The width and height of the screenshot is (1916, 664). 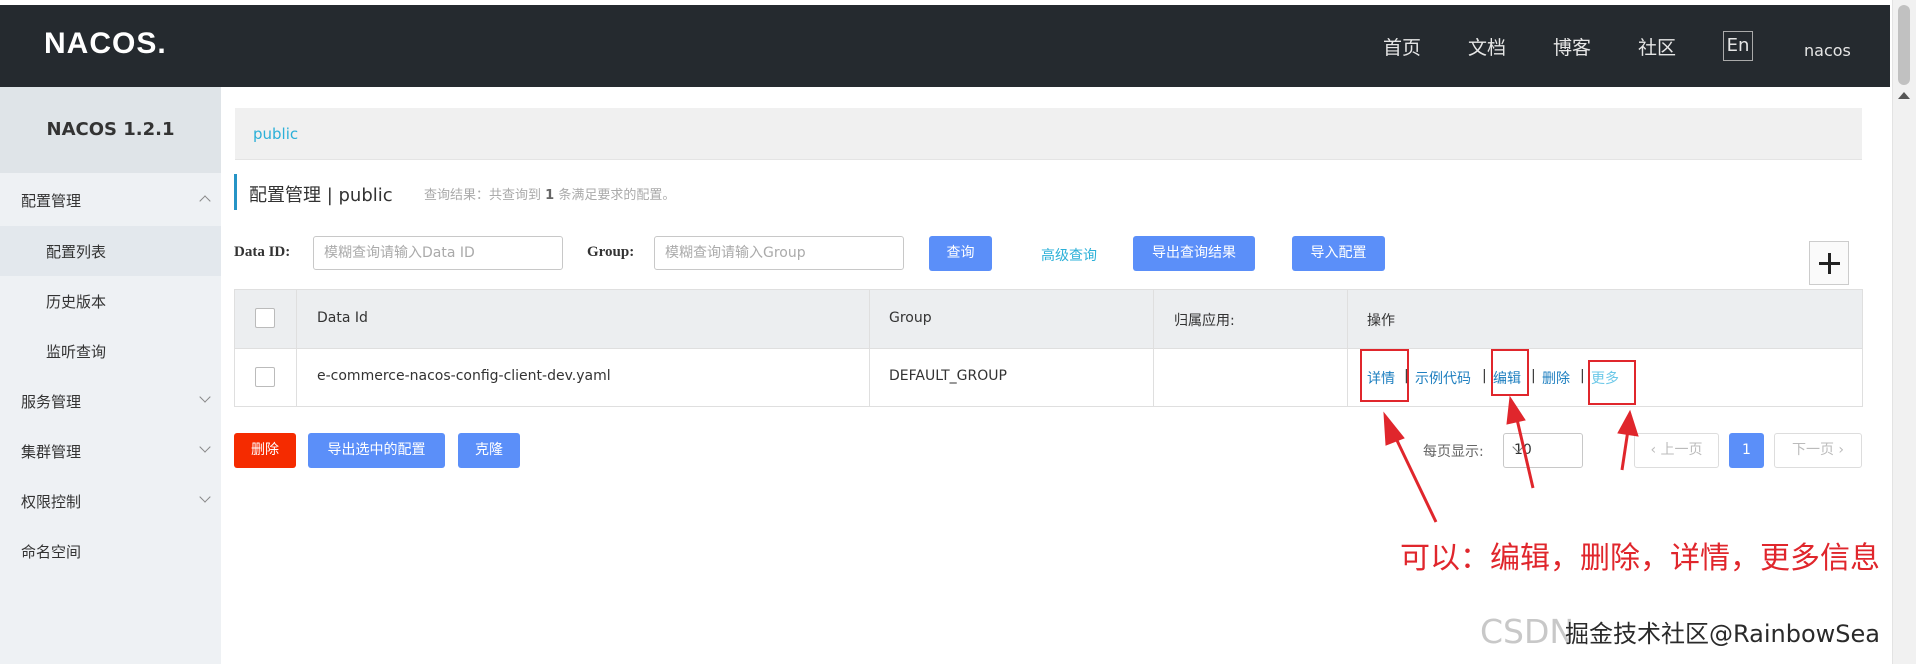 I want to click on csdn-watermark: CSDN, so click(x=1527, y=631).